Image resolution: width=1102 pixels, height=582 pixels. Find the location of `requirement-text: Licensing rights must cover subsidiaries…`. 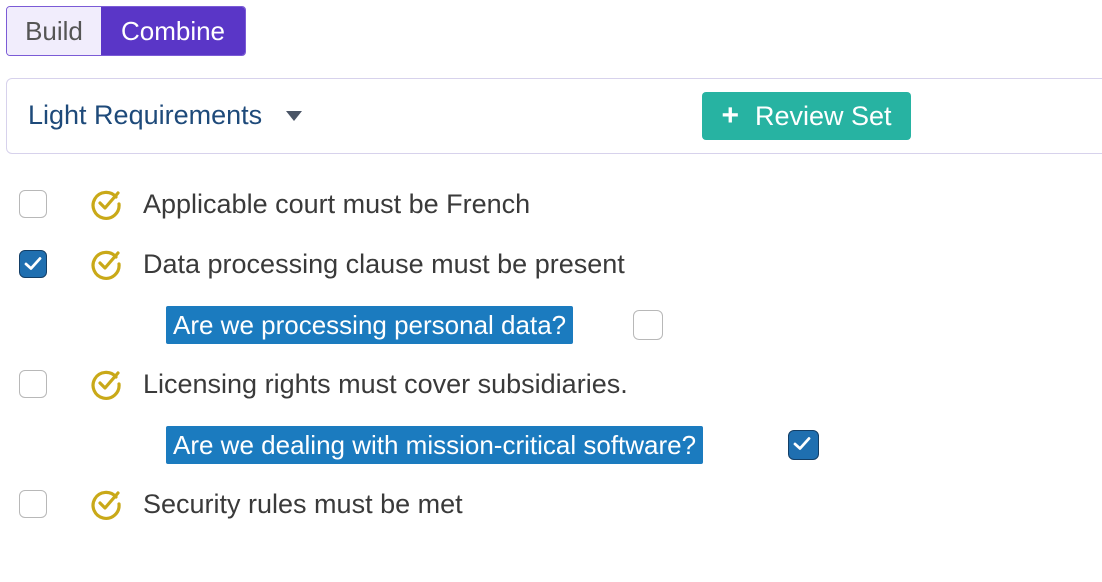

requirement-text: Licensing rights must cover subsidiaries… is located at coordinates (385, 384).